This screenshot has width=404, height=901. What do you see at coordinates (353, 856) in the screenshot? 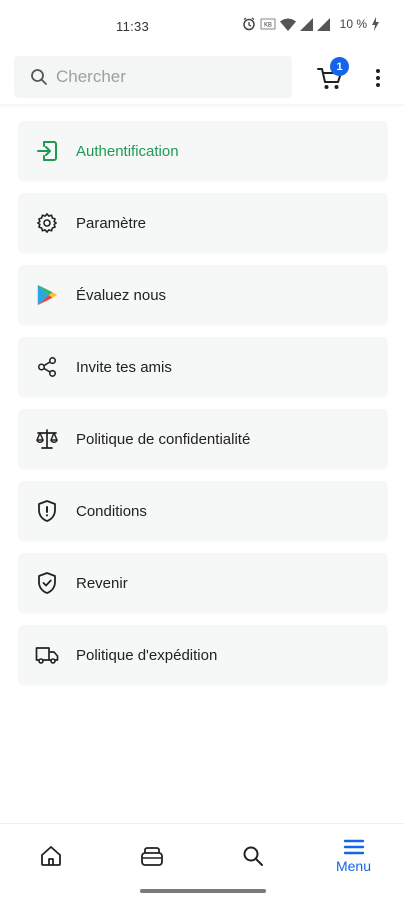
I see `nav-menu: Menu` at bounding box center [353, 856].